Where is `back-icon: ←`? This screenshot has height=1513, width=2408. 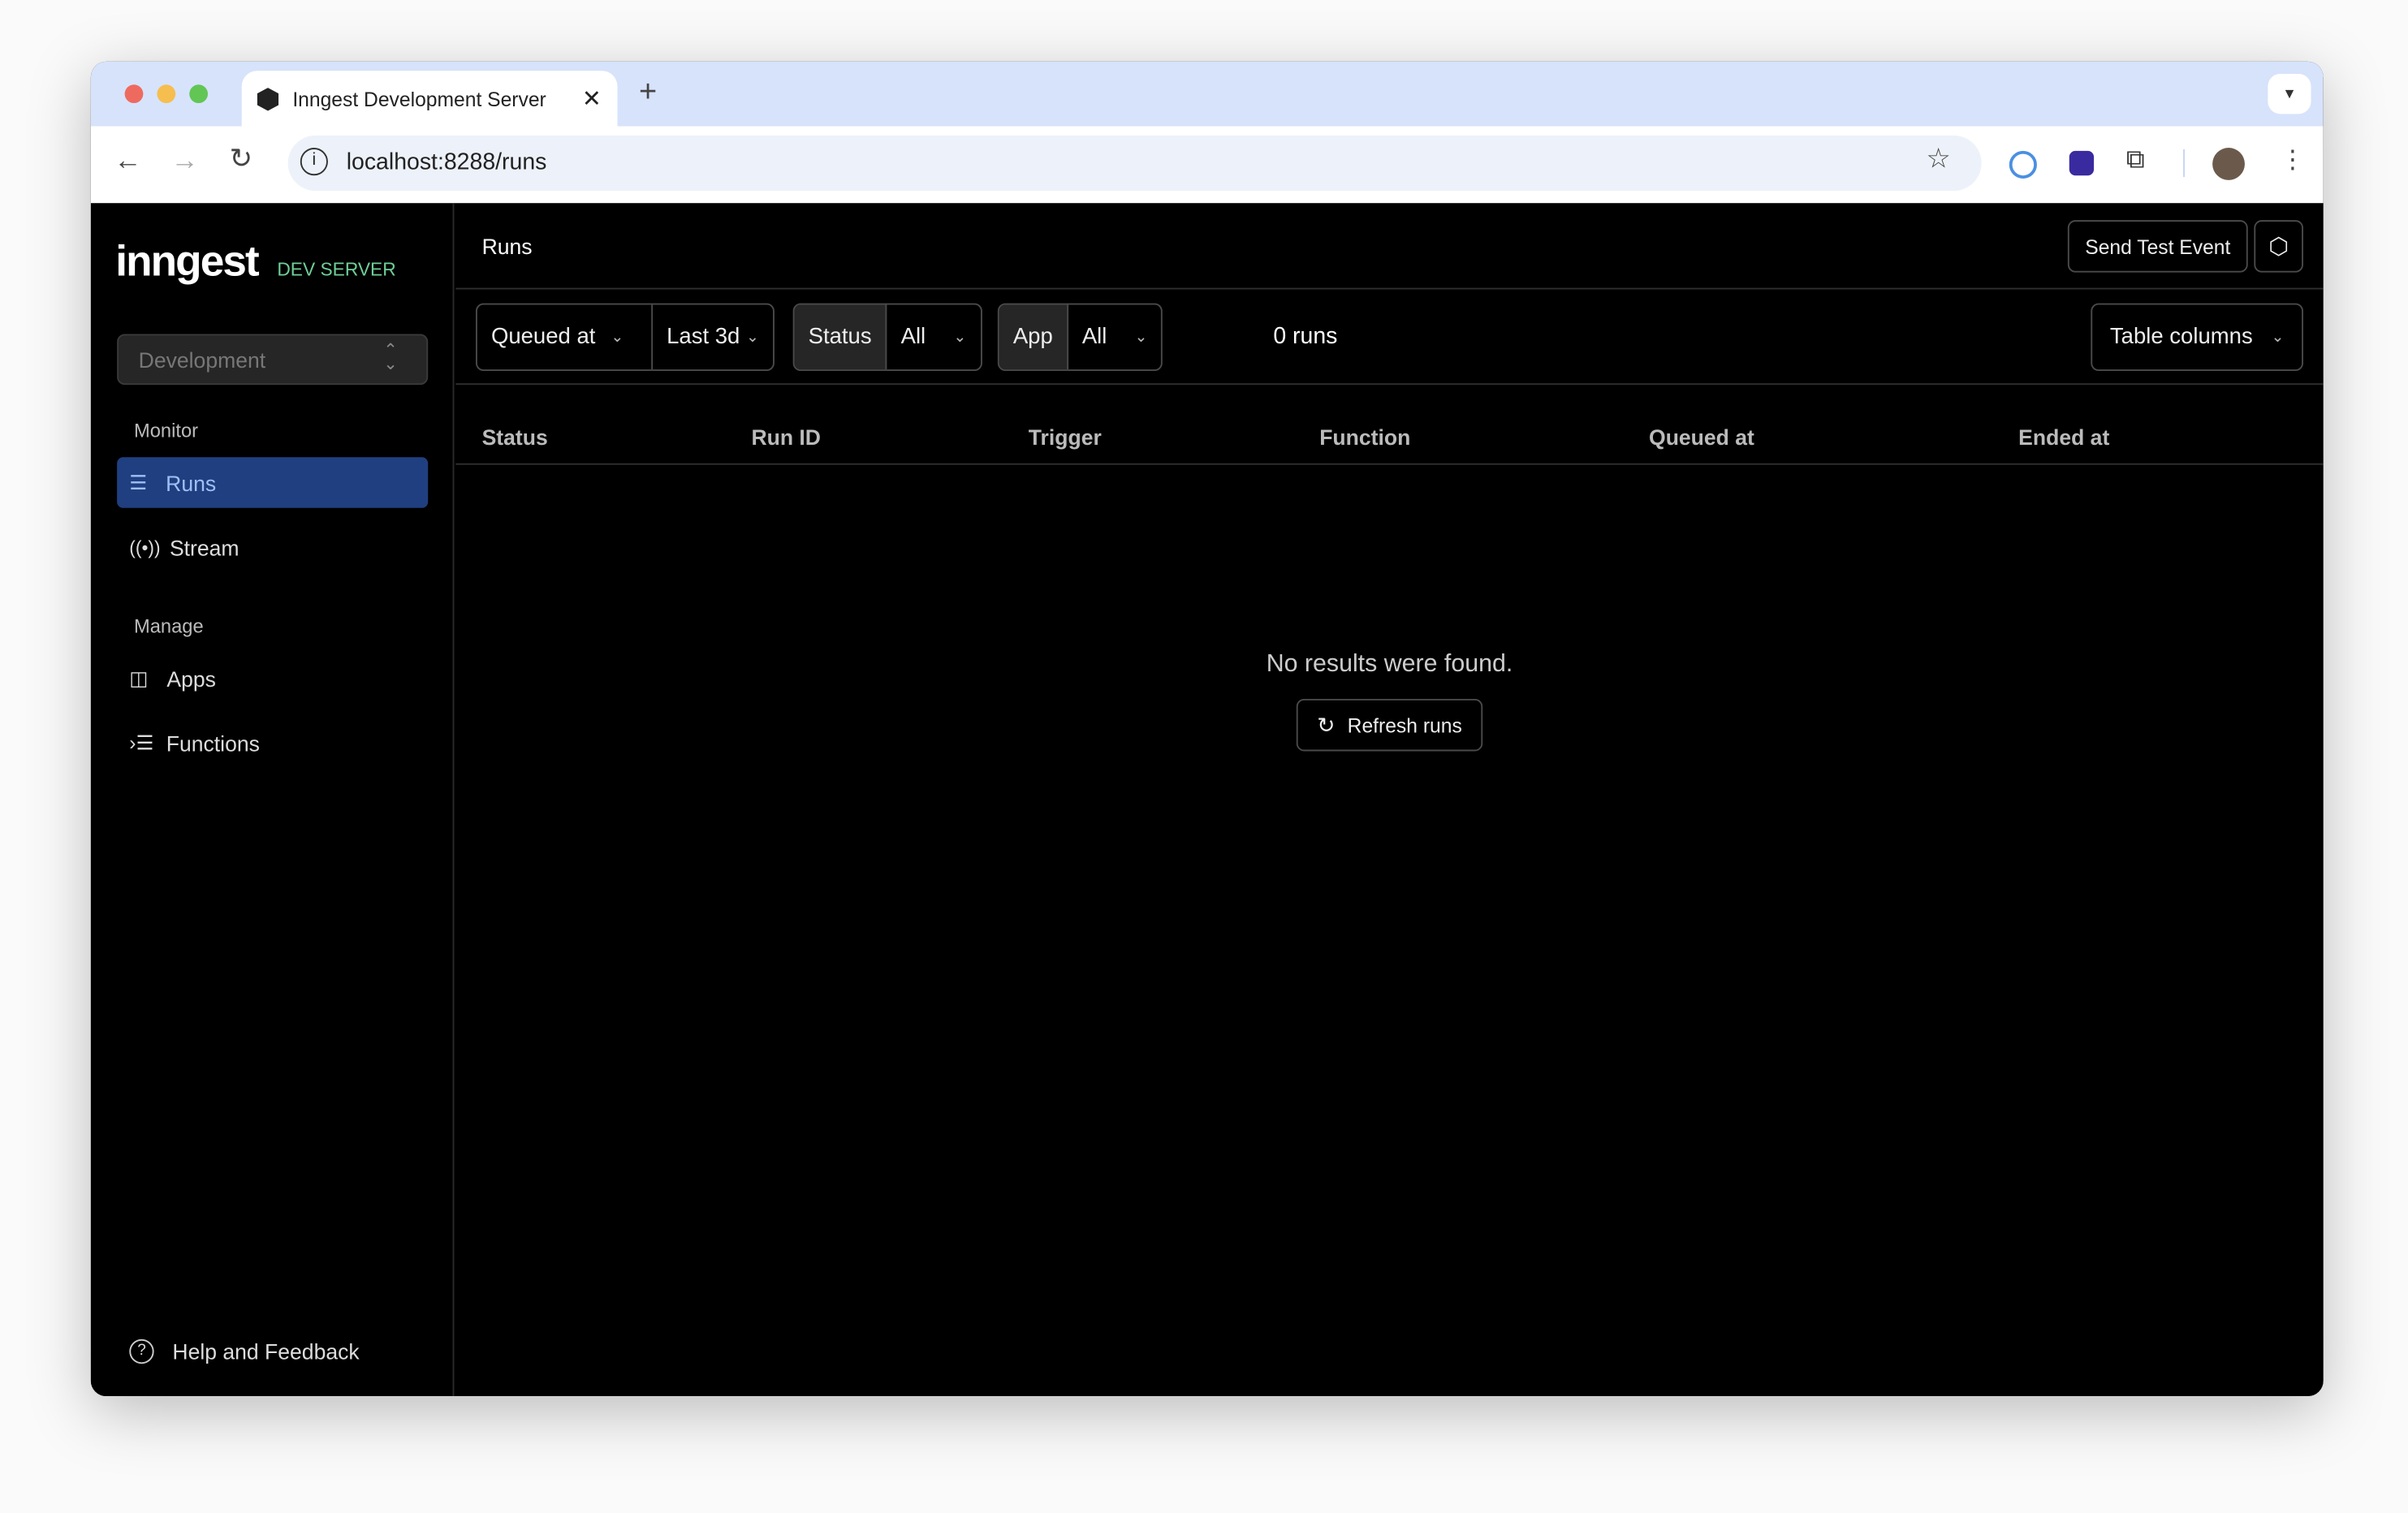 back-icon: ← is located at coordinates (127, 161).